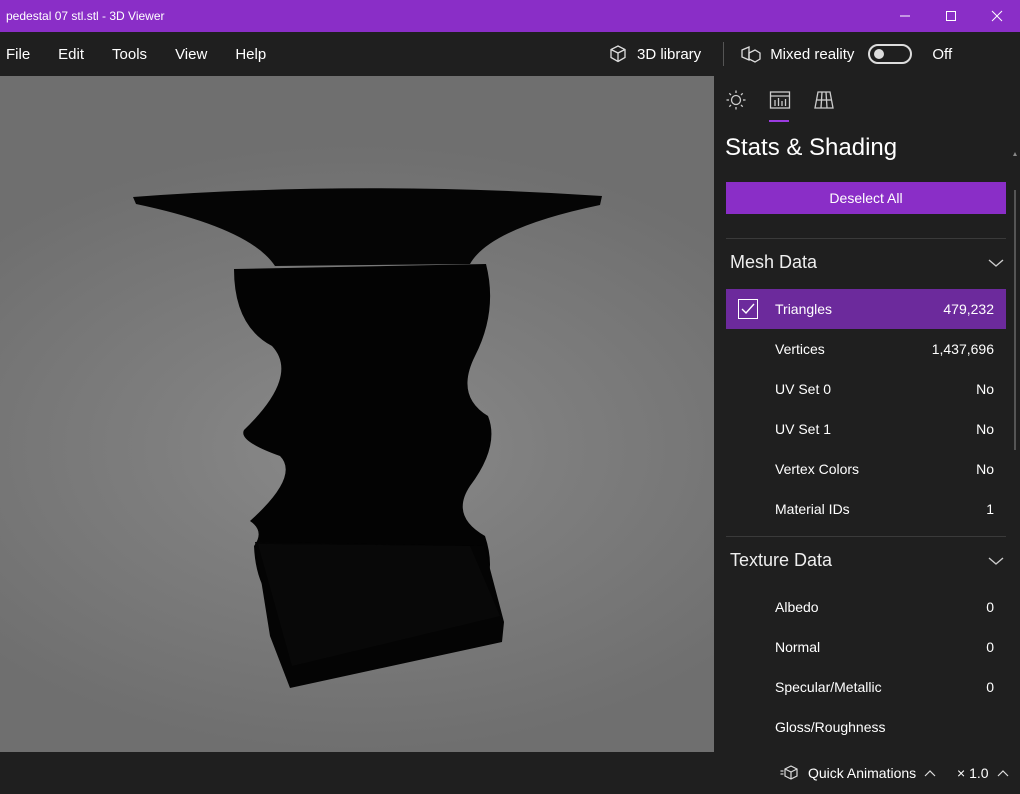  I want to click on texture-data-title: Texture Data, so click(781, 560).